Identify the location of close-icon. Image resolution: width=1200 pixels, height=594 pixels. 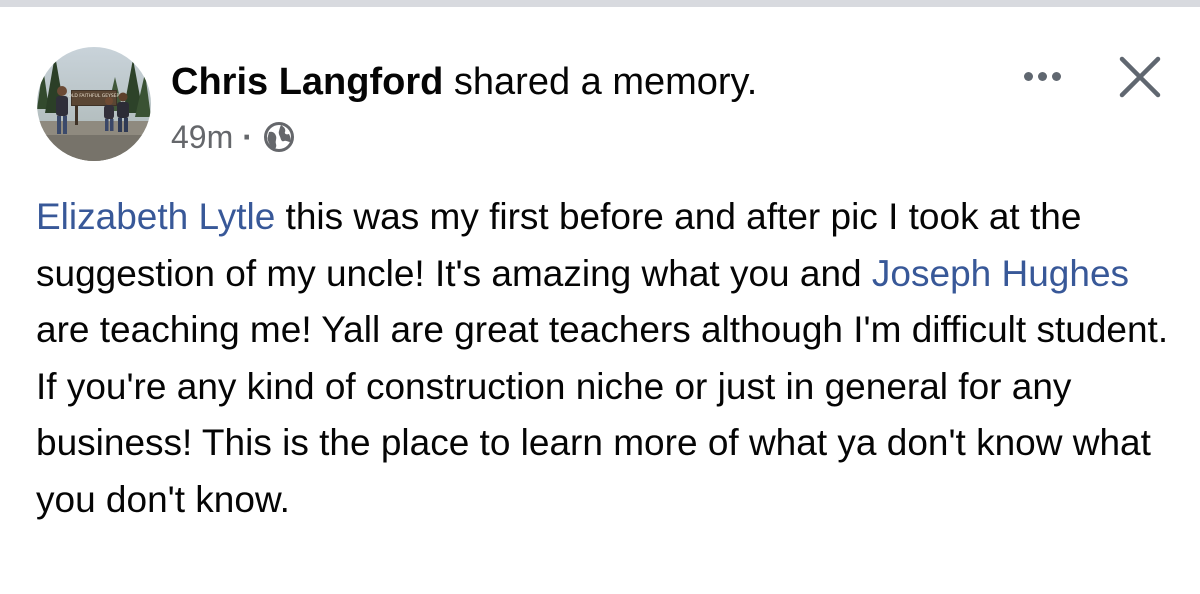
(1140, 77).